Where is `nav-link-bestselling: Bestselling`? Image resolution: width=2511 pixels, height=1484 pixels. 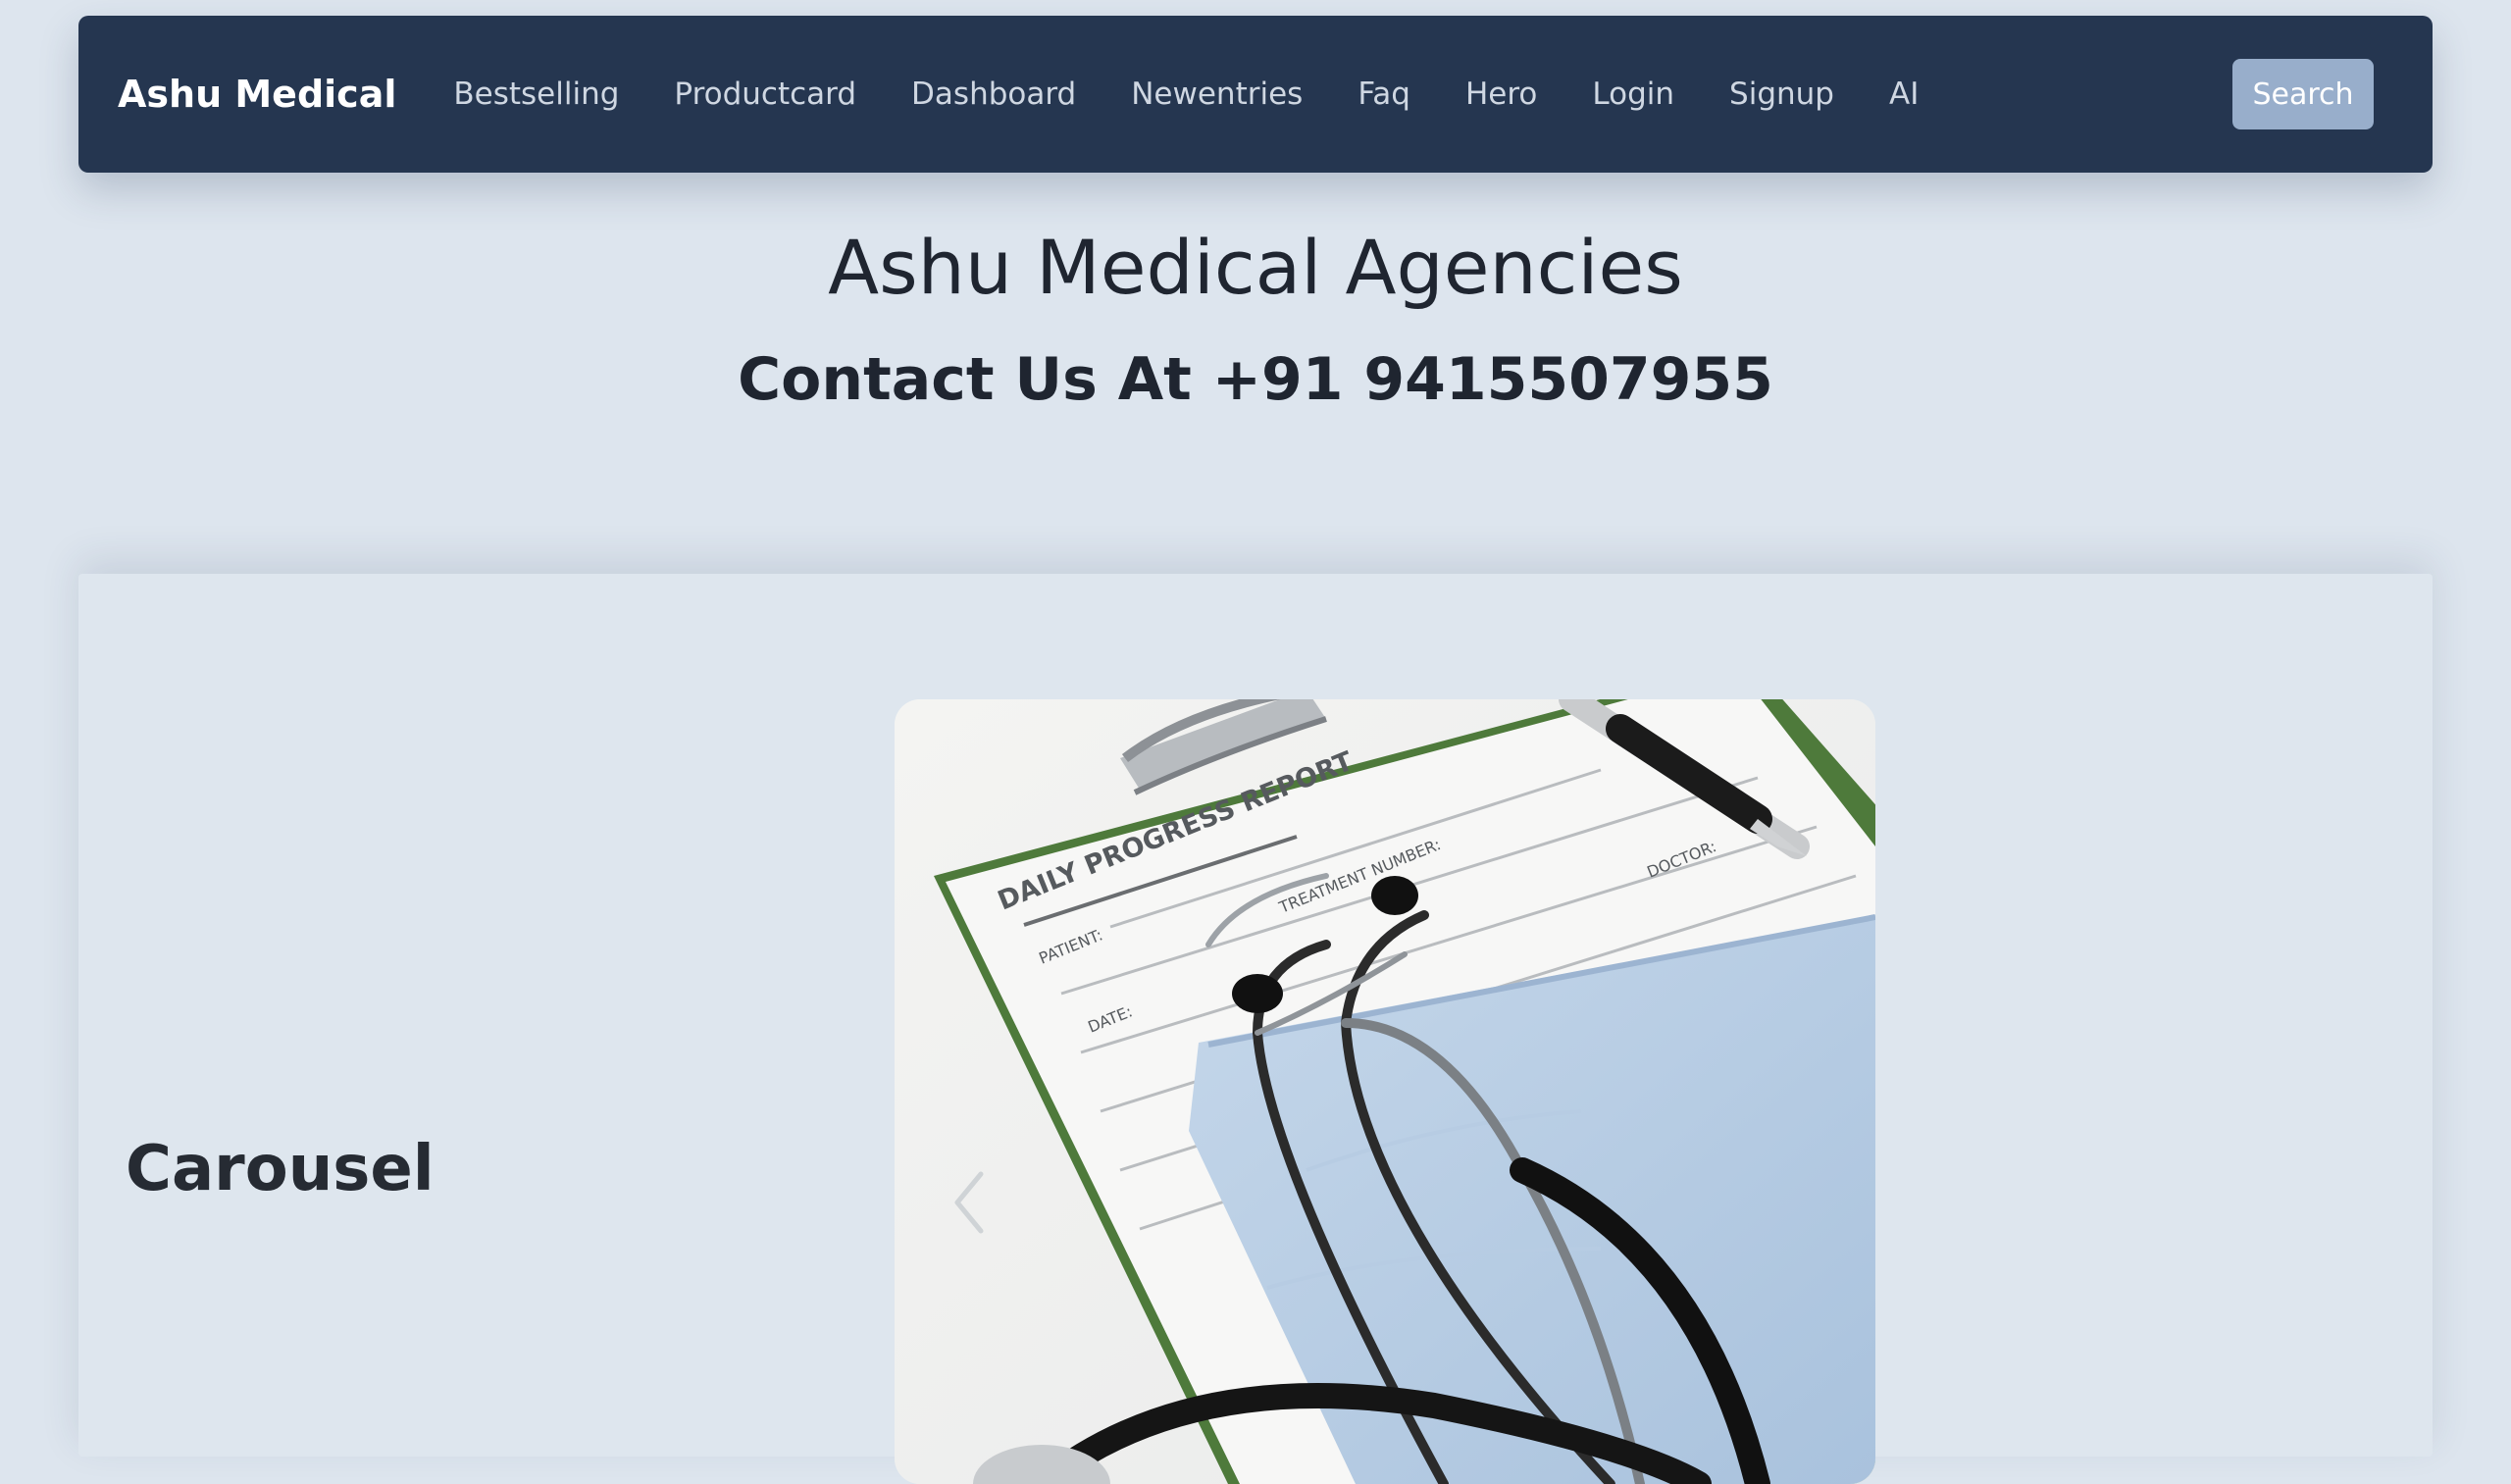
nav-link-bestselling: Bestselling is located at coordinates (536, 94).